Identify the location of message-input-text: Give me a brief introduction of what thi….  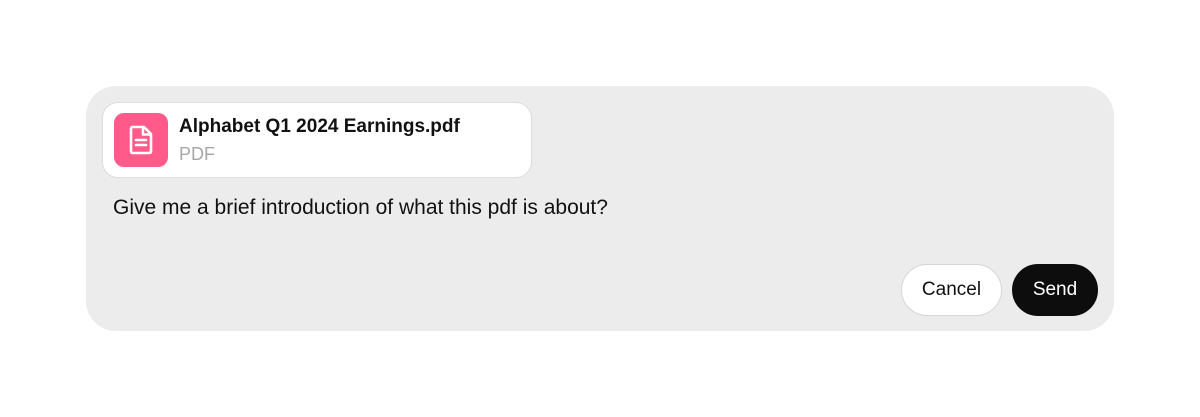
(360, 208).